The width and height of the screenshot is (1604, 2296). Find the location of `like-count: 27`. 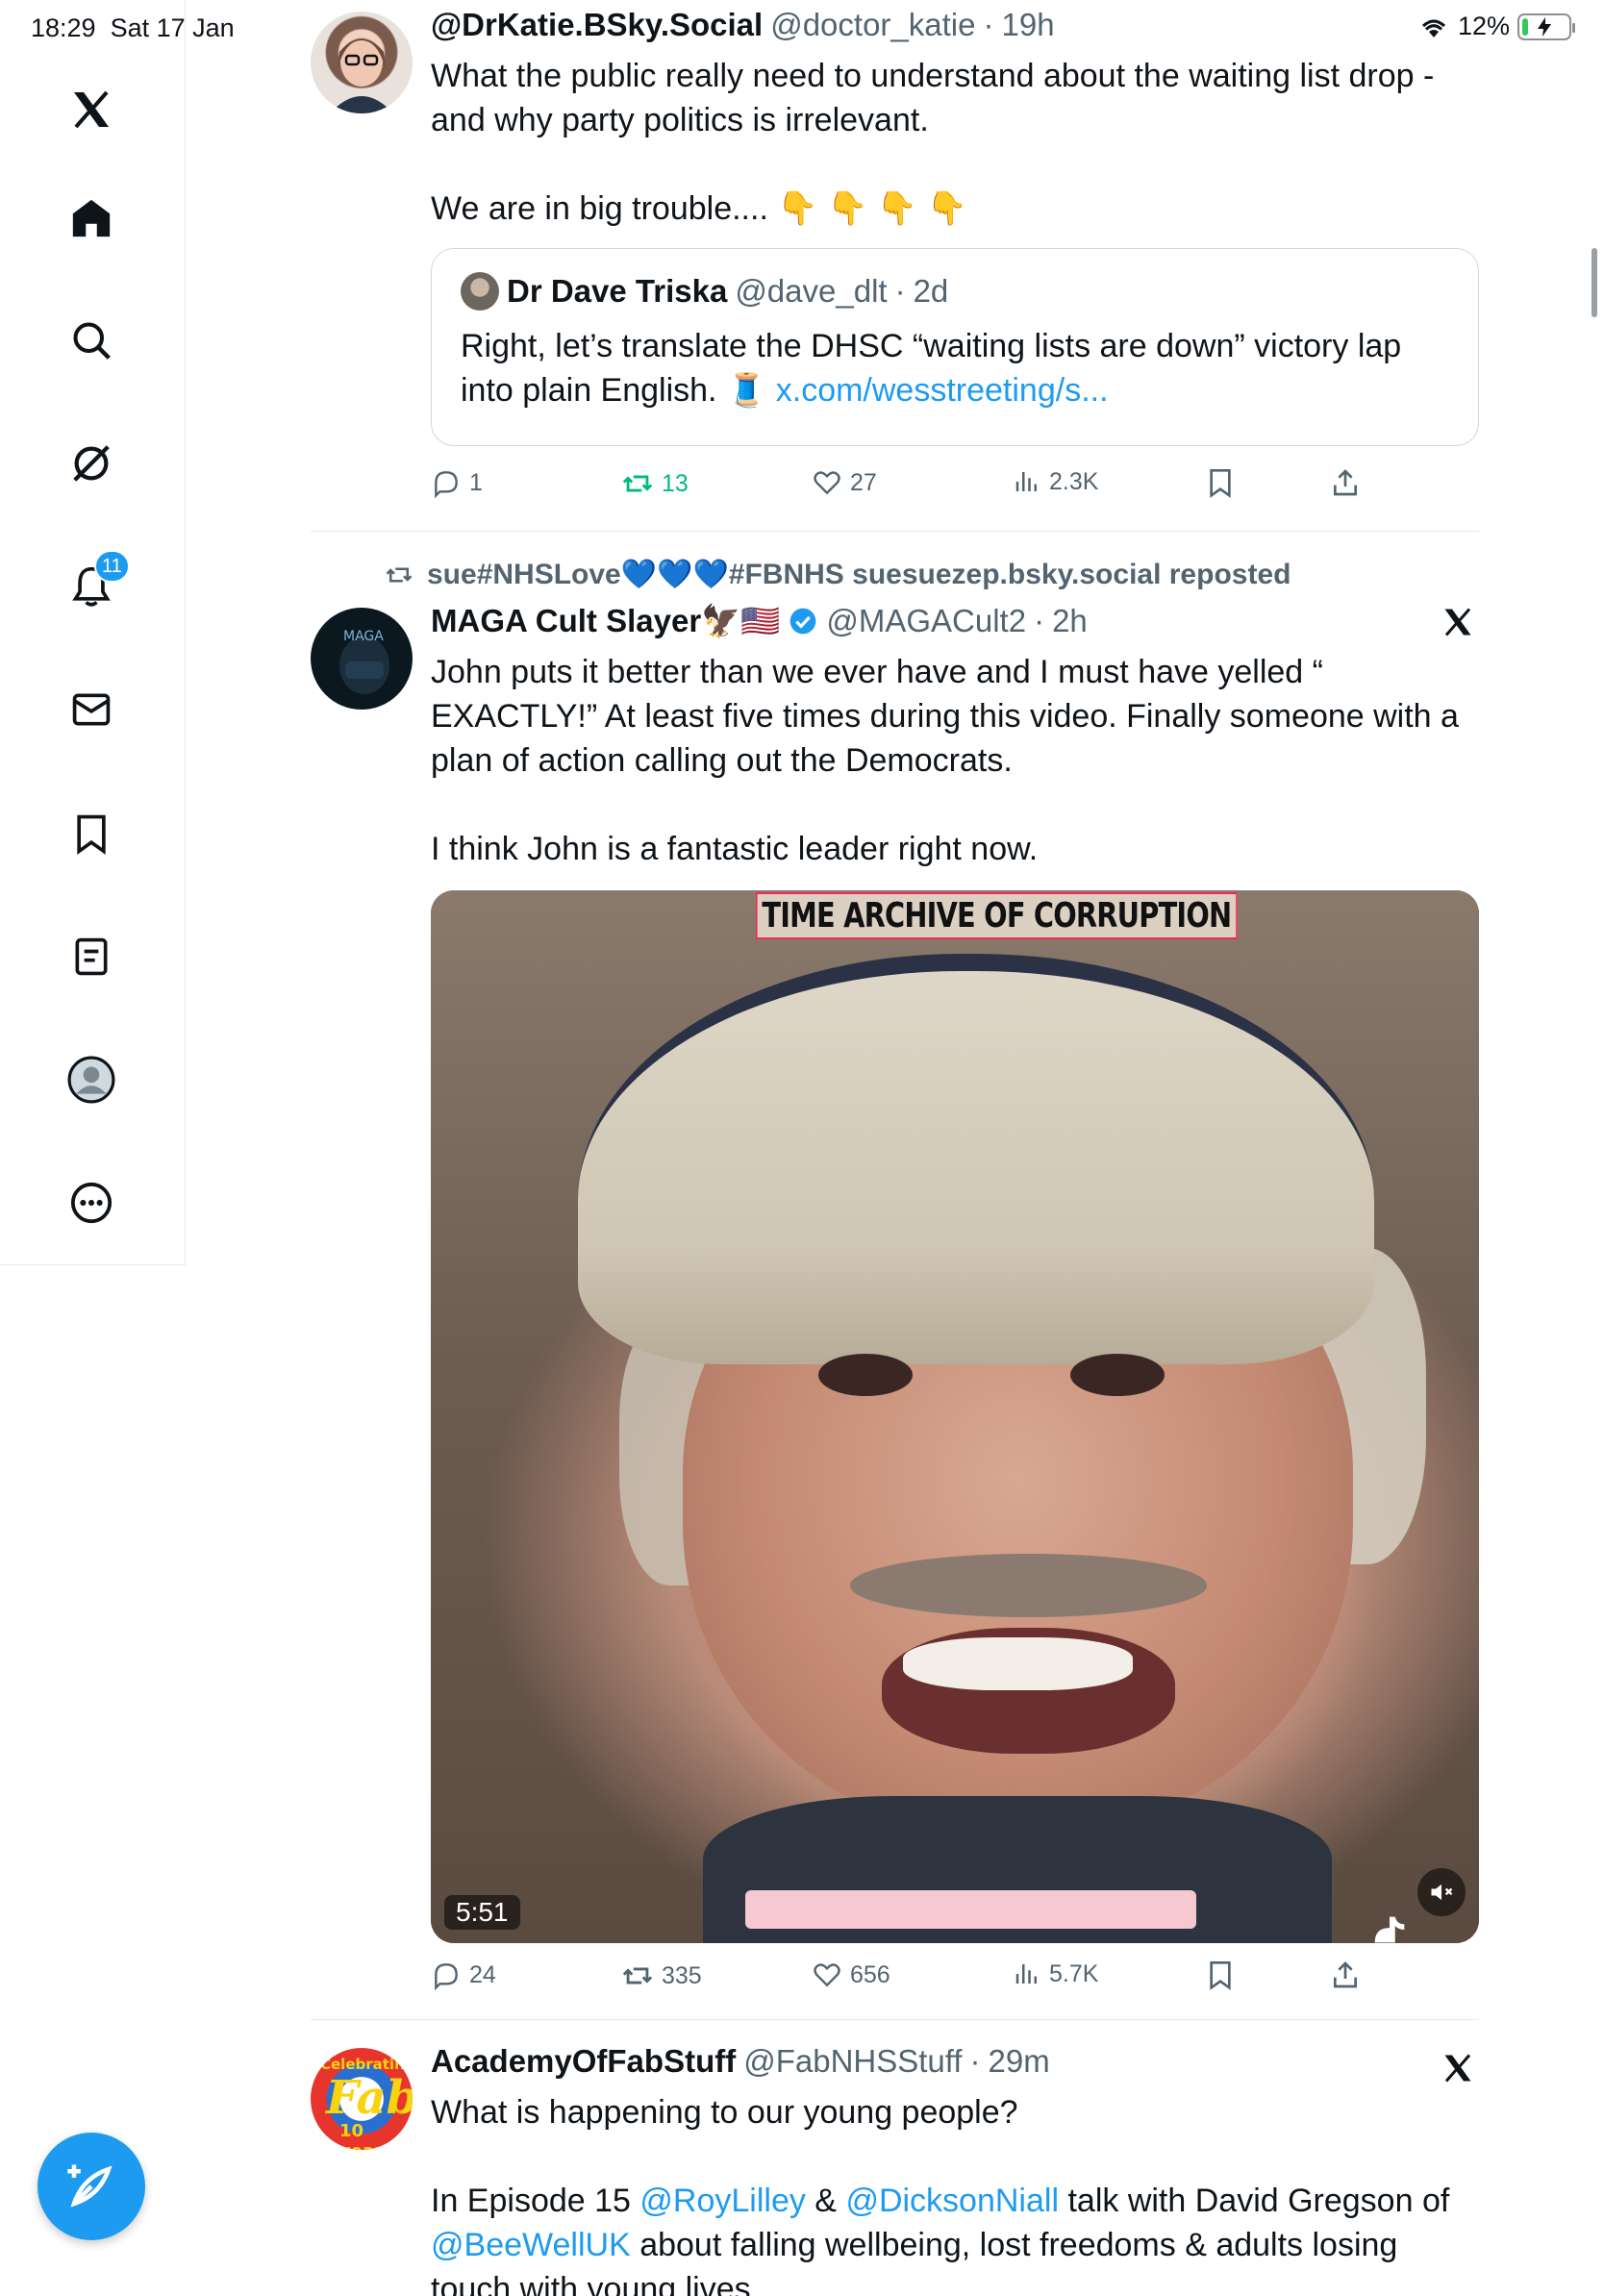

like-count: 27 is located at coordinates (863, 482).